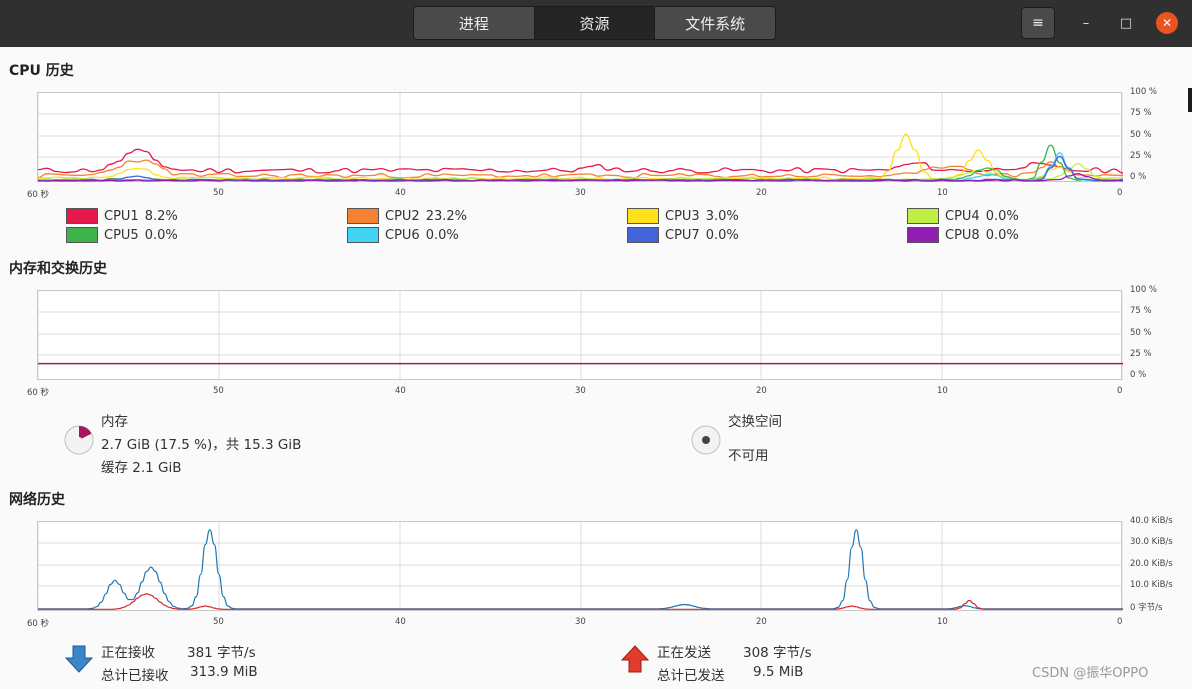 Image resolution: width=1192 pixels, height=689 pixels. Describe the element at coordinates (474, 23) in the screenshot. I see `tab-processes: 进程` at that location.